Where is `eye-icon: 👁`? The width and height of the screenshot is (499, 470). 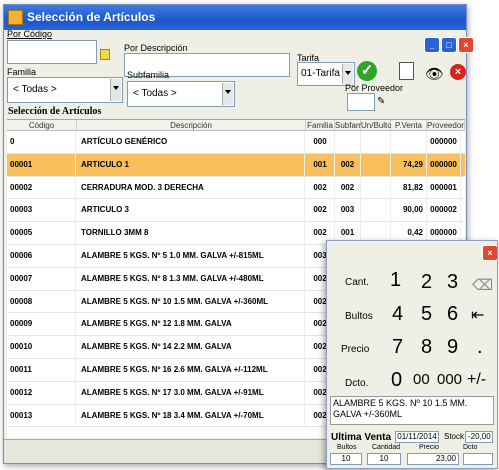 eye-icon: 👁 is located at coordinates (434, 74).